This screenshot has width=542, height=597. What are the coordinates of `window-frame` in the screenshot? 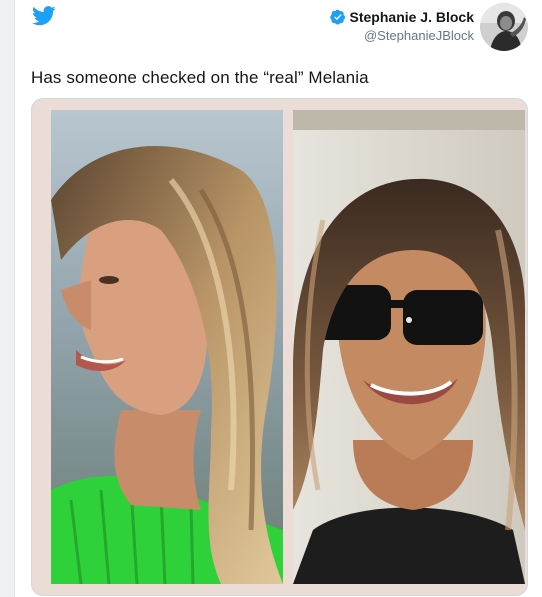 It's located at (7, 298).